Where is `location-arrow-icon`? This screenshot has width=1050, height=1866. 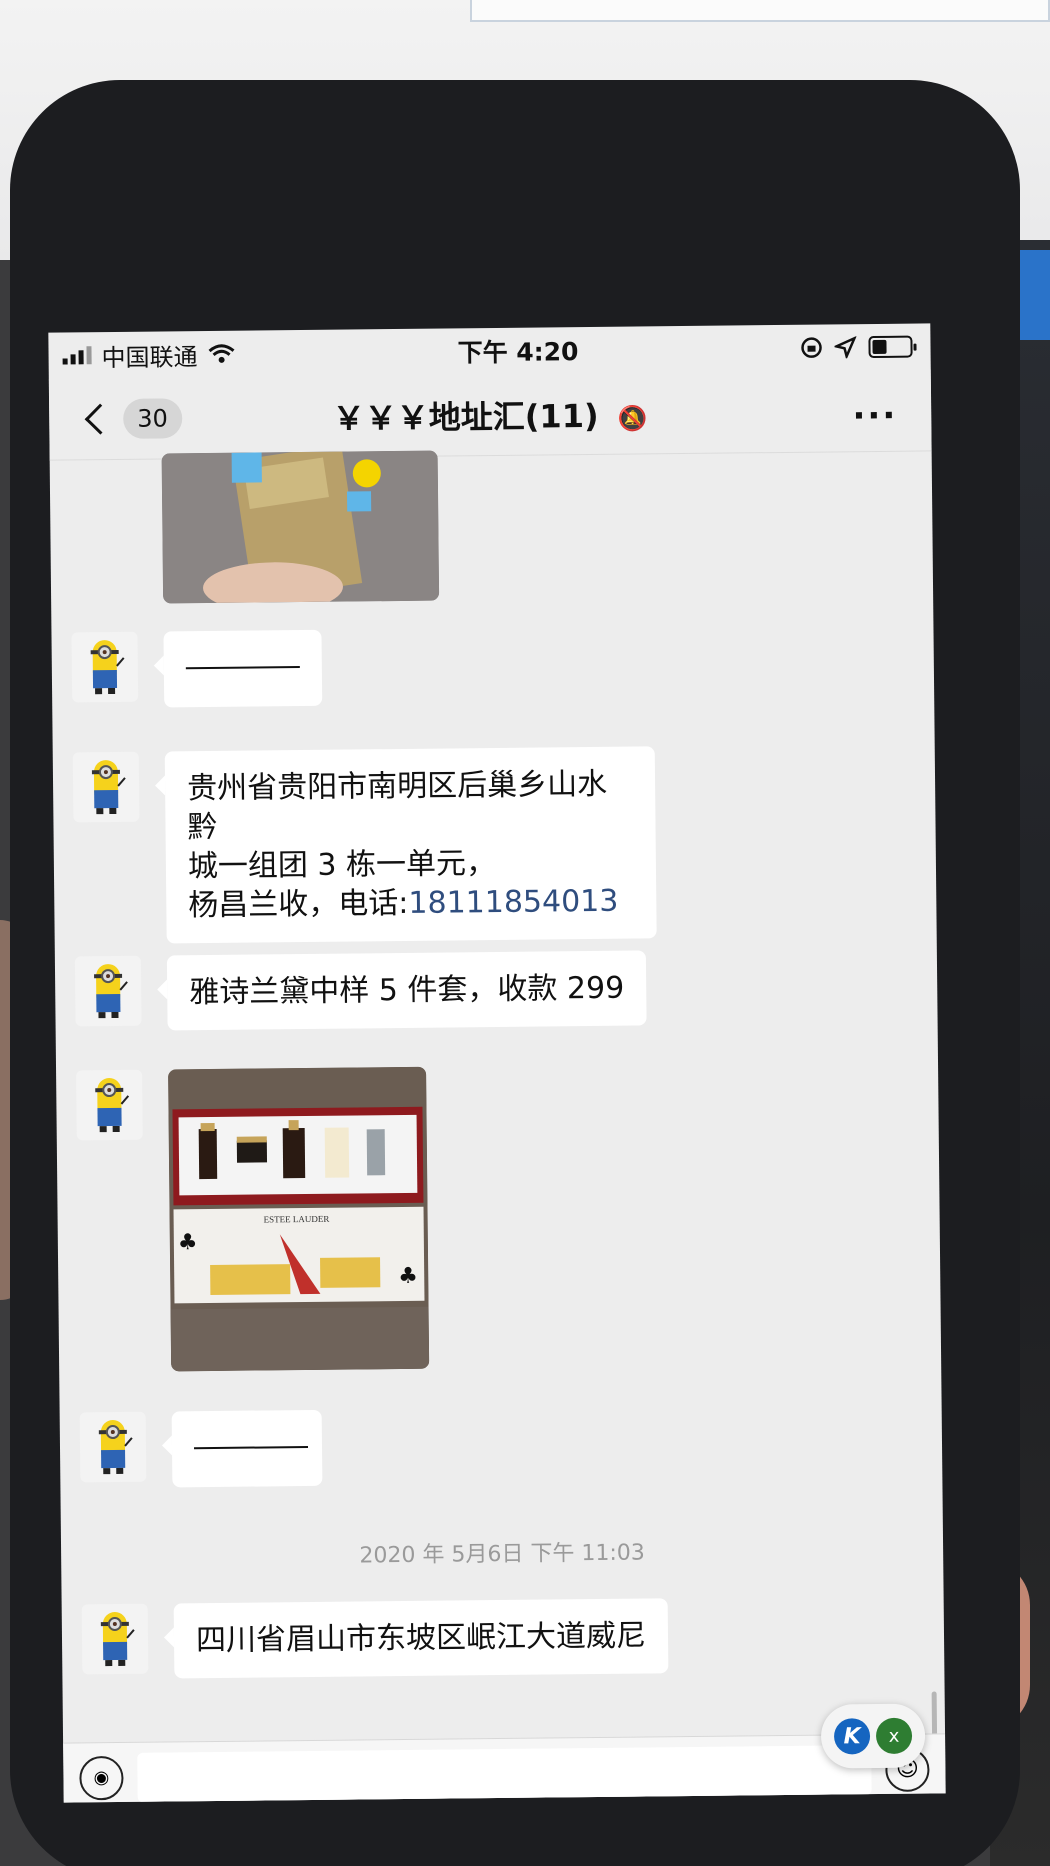
location-arrow-icon is located at coordinates (845, 347).